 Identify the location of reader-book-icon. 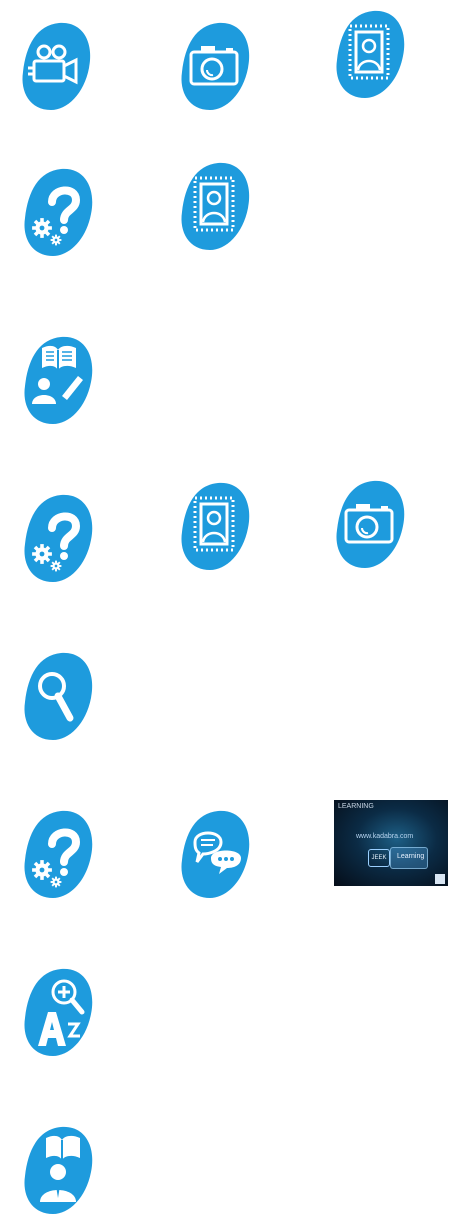
(58, 1169).